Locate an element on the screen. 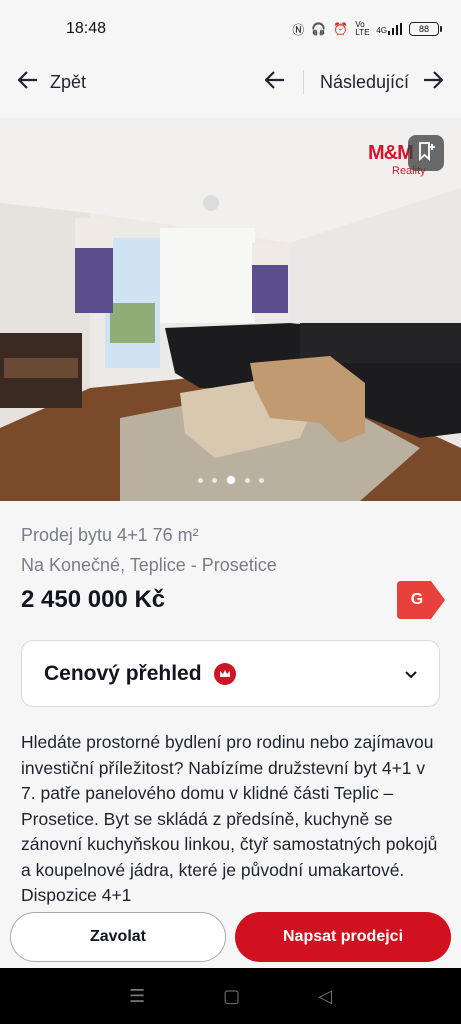 This screenshot has width=461, height=1024. volte-icon: Vo LTE is located at coordinates (362, 28).